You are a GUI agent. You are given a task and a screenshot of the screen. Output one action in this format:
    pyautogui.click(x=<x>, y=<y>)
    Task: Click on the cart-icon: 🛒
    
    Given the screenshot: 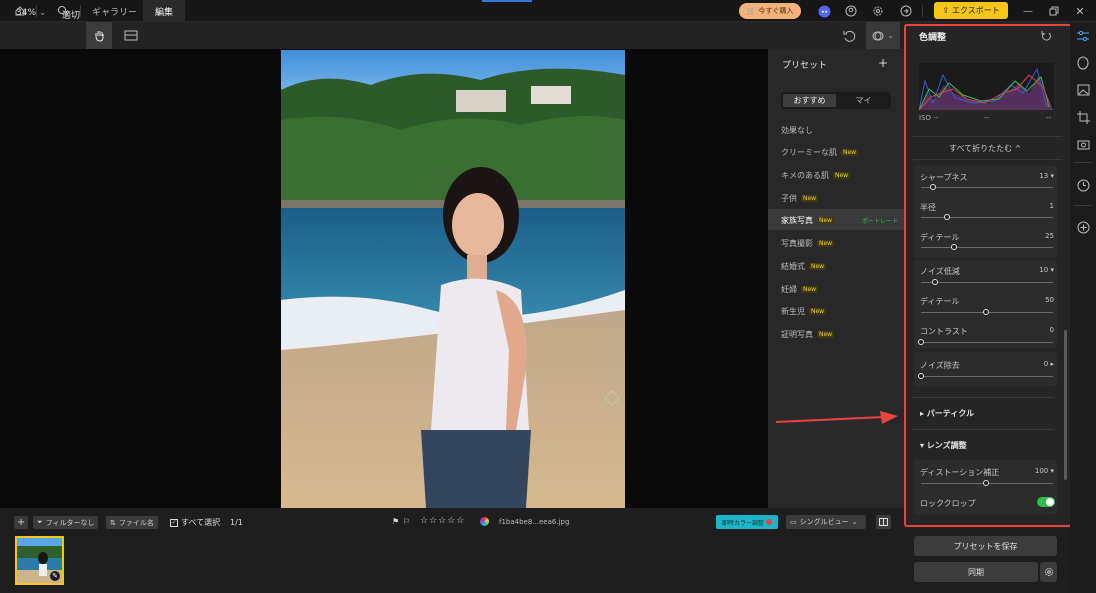 What is the action you would take?
    pyautogui.click(x=751, y=11)
    